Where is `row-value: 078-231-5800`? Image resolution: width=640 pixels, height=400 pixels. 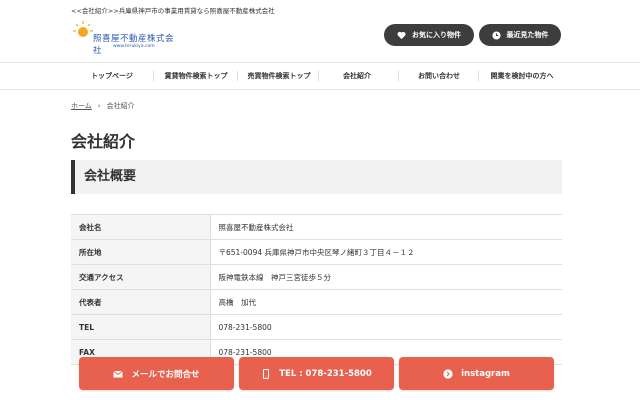
row-value: 078-231-5800 is located at coordinates (385, 327).